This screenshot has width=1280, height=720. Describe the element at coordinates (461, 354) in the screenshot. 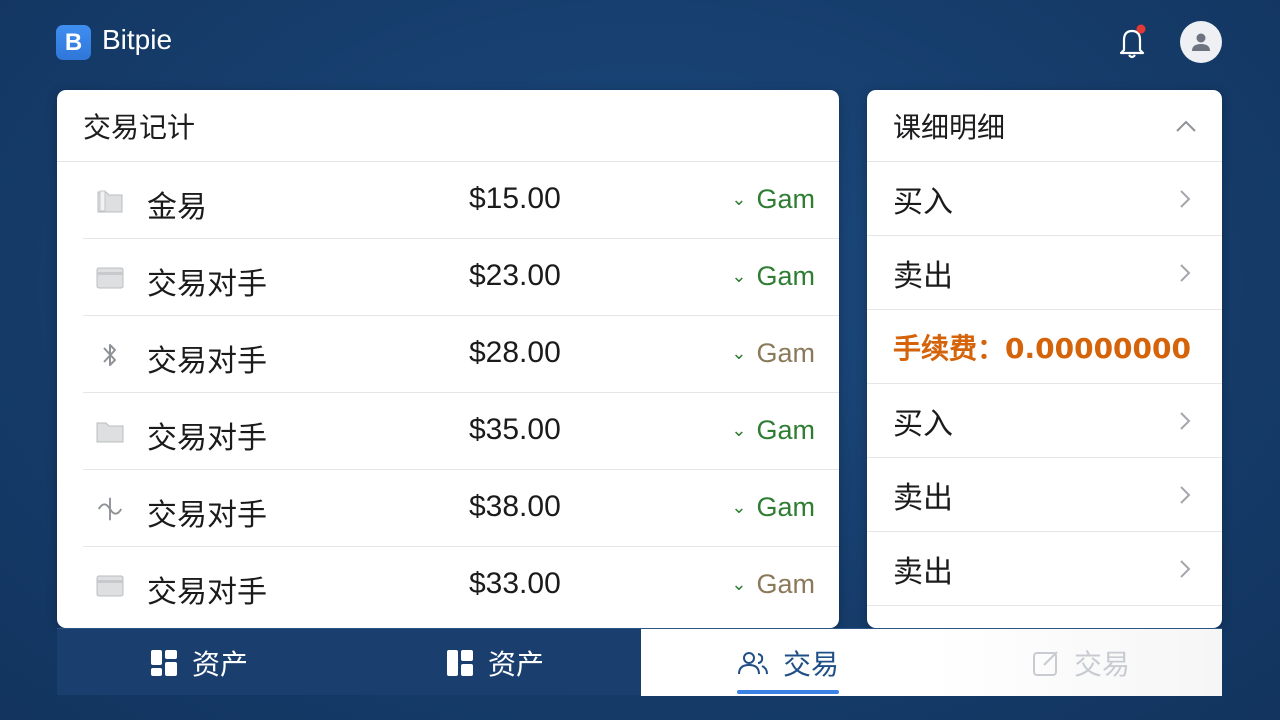

I see `transaction-row: 交易对手 $28.00 ⌄ Gam` at that location.